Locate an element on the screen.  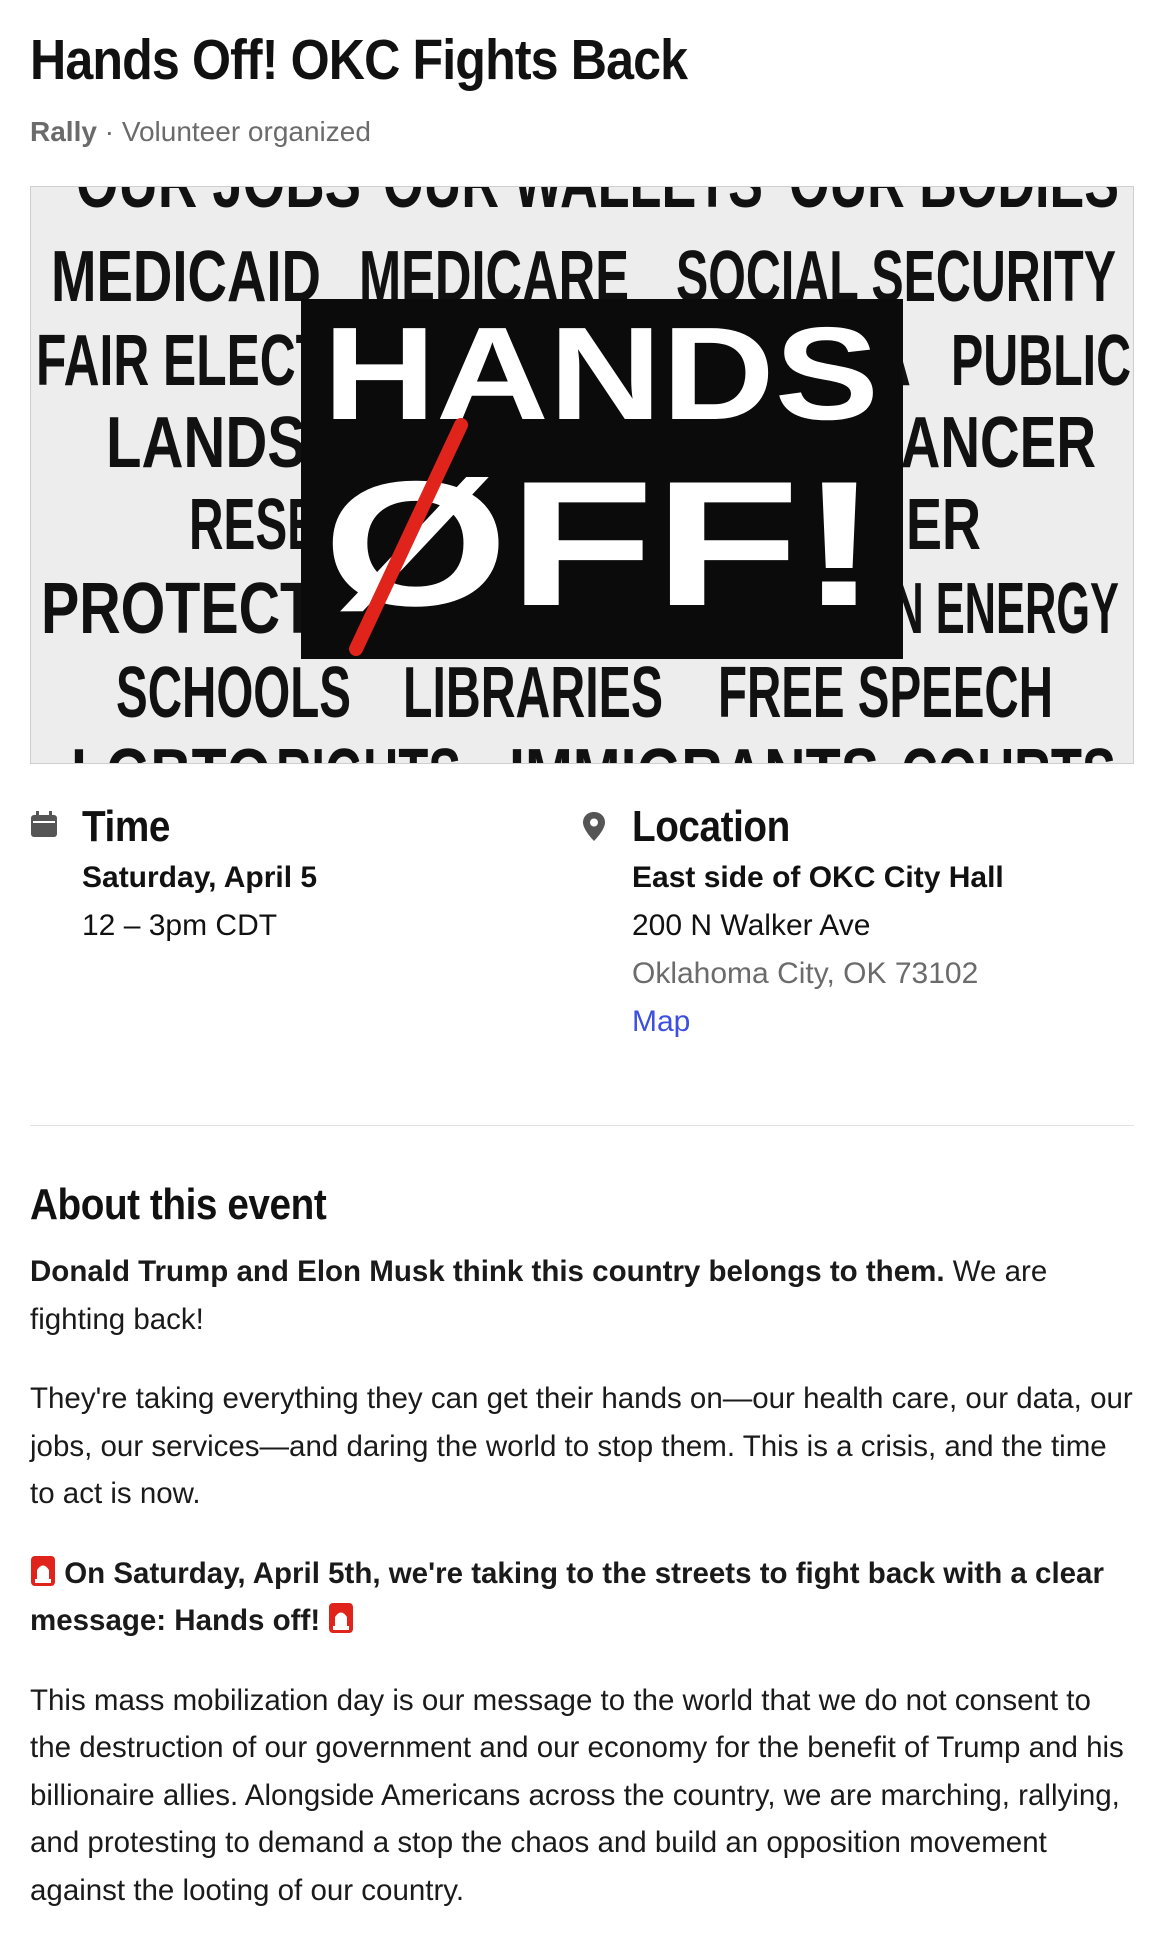
banner-word: FREE SPEECH is located at coordinates (885, 693).